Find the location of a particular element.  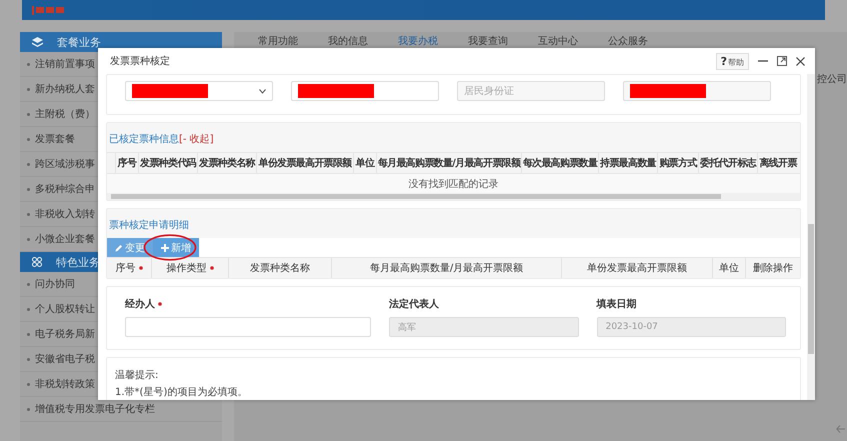

nav-tab: 我要查询 is located at coordinates (488, 41).